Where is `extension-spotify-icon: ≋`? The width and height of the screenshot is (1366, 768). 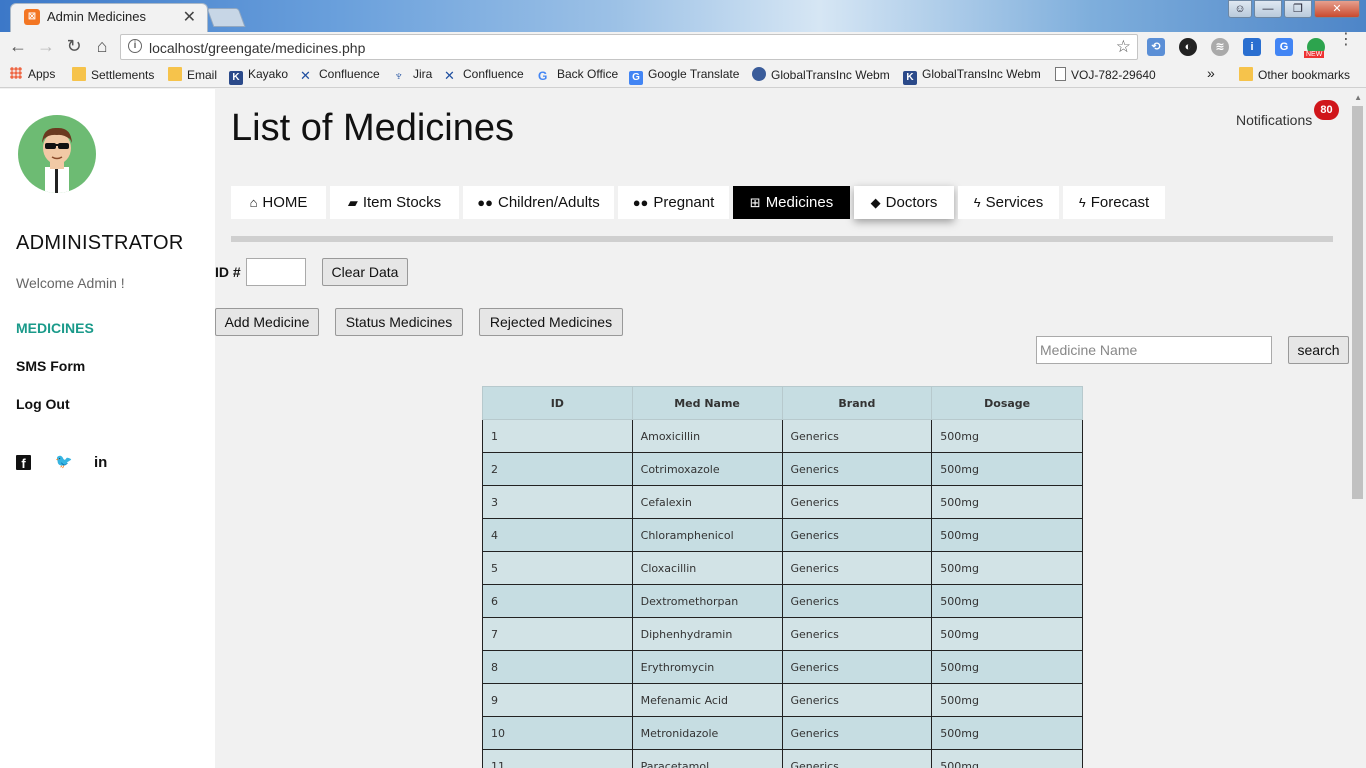
extension-spotify-icon: ≋ is located at coordinates (1220, 47).